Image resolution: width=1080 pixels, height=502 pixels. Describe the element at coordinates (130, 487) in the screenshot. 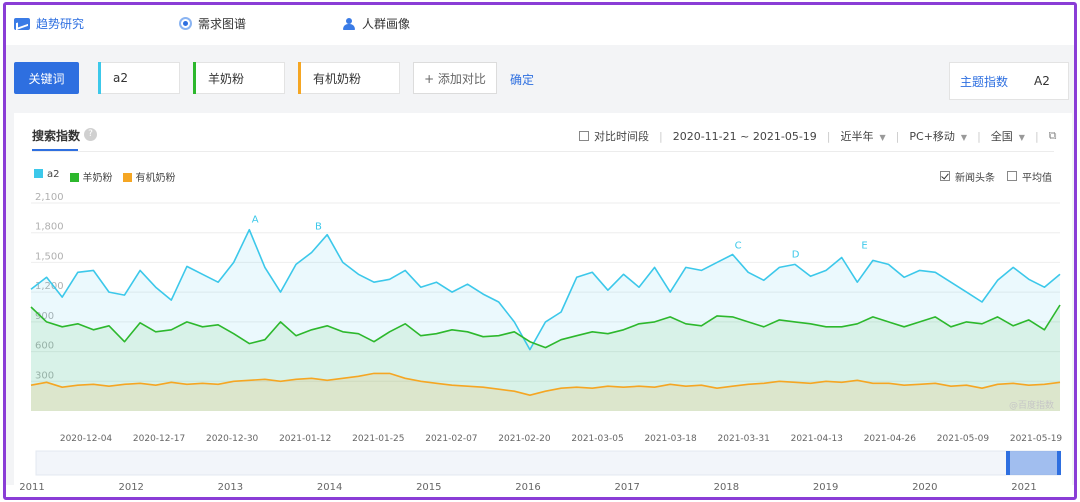

I see `timeline-year-label: 2012` at that location.